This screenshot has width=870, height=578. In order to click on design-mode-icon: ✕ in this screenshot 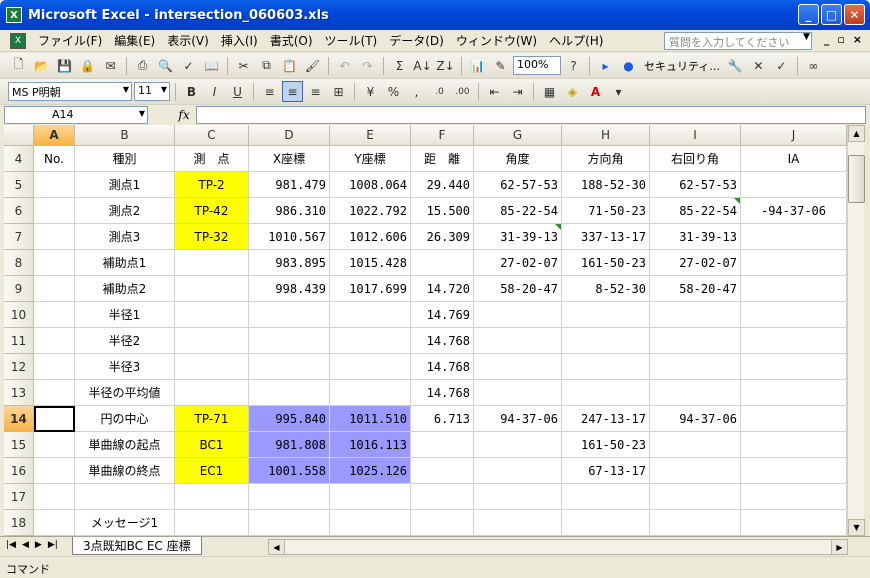, I will do `click(758, 65)`.